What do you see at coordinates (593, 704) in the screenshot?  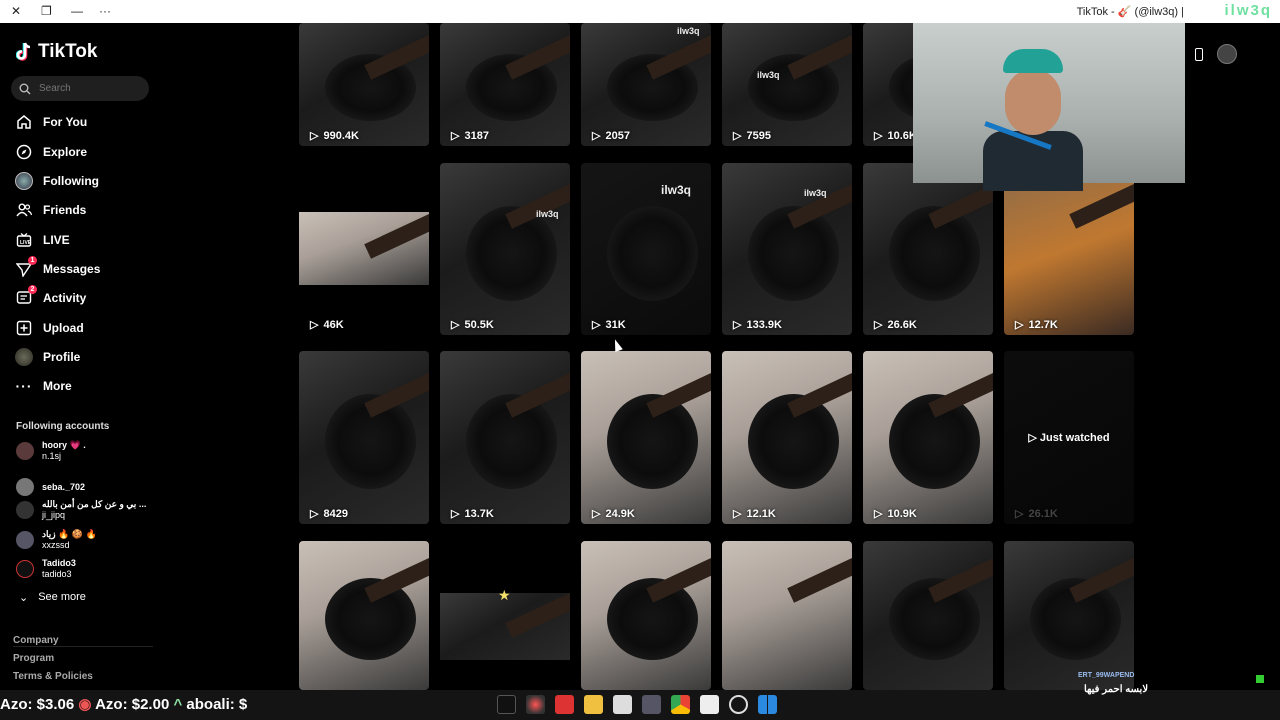 I see `folder-icon` at bounding box center [593, 704].